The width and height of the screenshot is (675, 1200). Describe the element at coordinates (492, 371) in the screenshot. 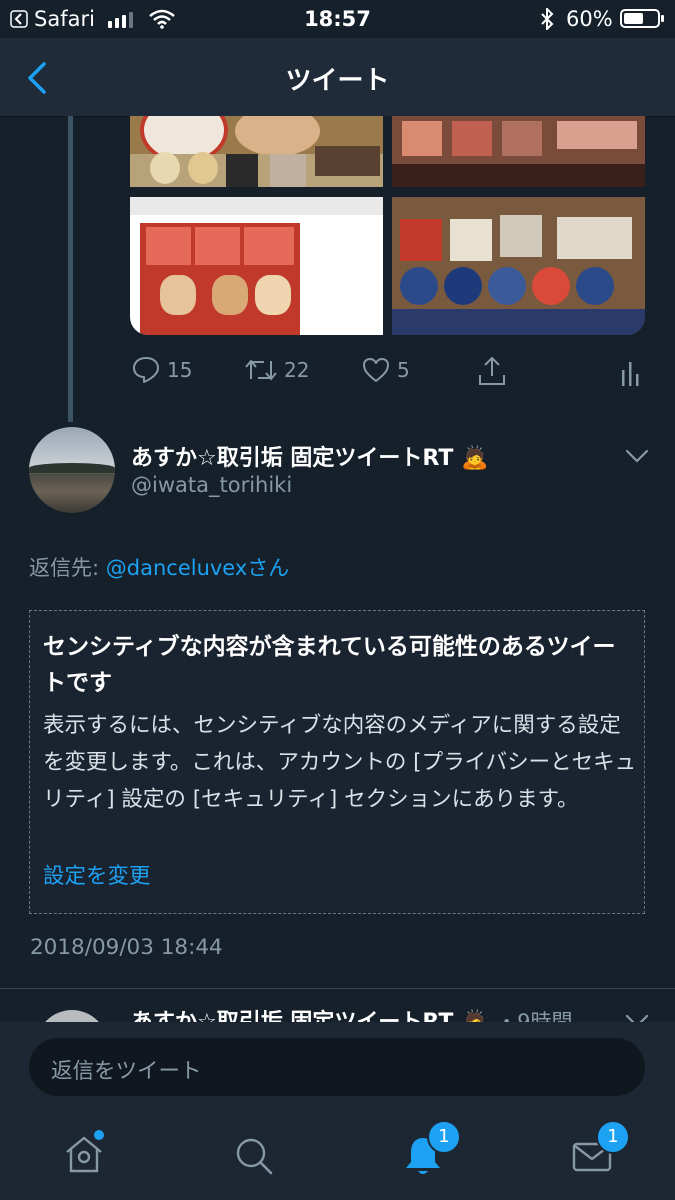

I see `share-icon` at that location.